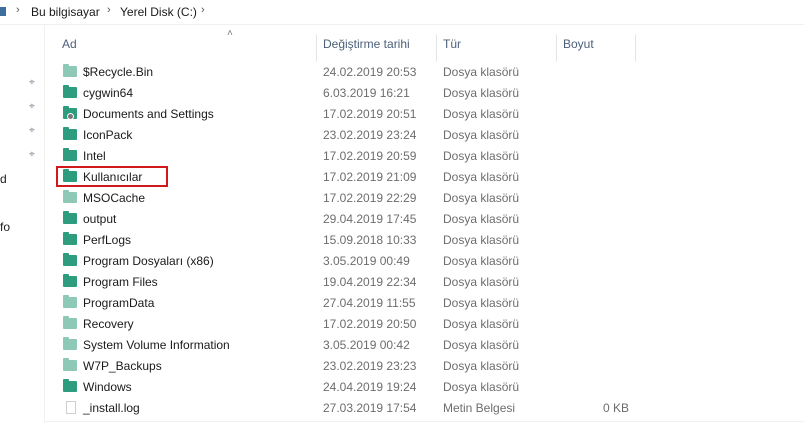  Describe the element at coordinates (94, 156) in the screenshot. I see `file-name: Intel` at that location.